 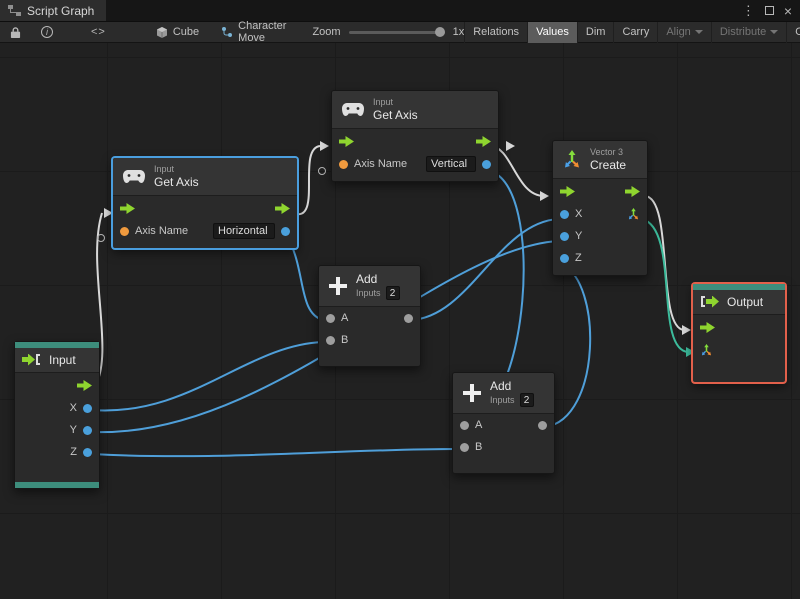 I want to click on close-icon: ×, so click(x=788, y=11).